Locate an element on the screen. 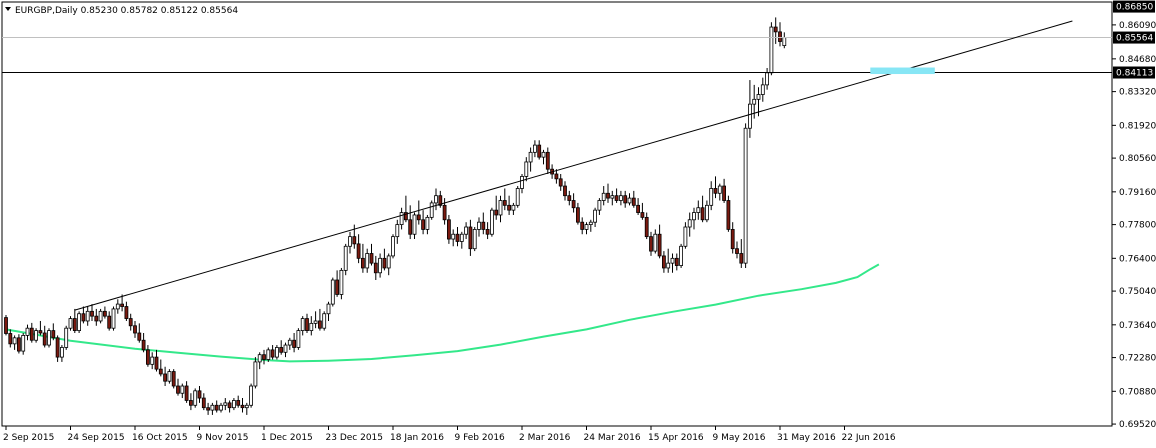  x-tick-label: 31 May 2016 is located at coordinates (806, 438).